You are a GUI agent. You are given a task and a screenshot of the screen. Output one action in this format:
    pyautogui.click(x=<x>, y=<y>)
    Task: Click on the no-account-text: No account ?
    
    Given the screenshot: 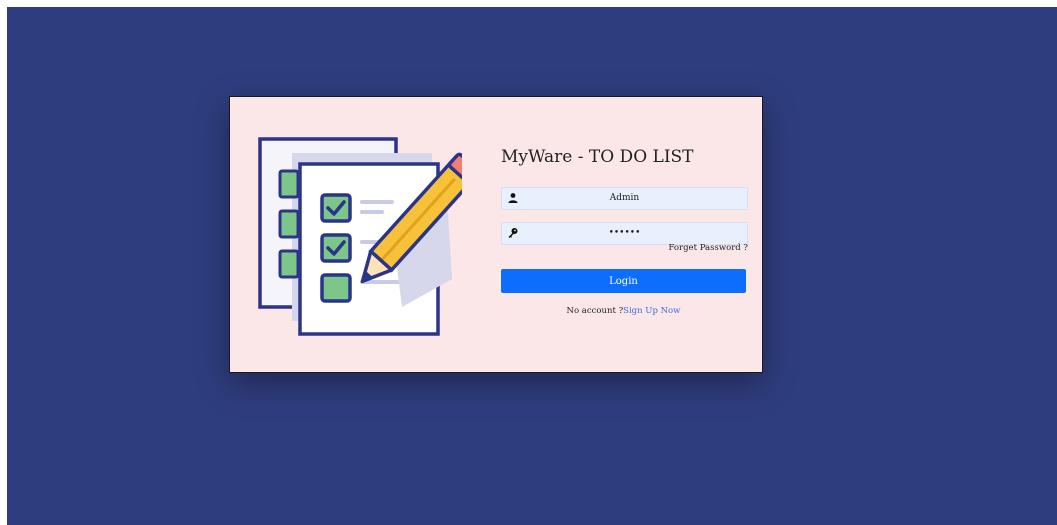 What is the action you would take?
    pyautogui.click(x=595, y=311)
    